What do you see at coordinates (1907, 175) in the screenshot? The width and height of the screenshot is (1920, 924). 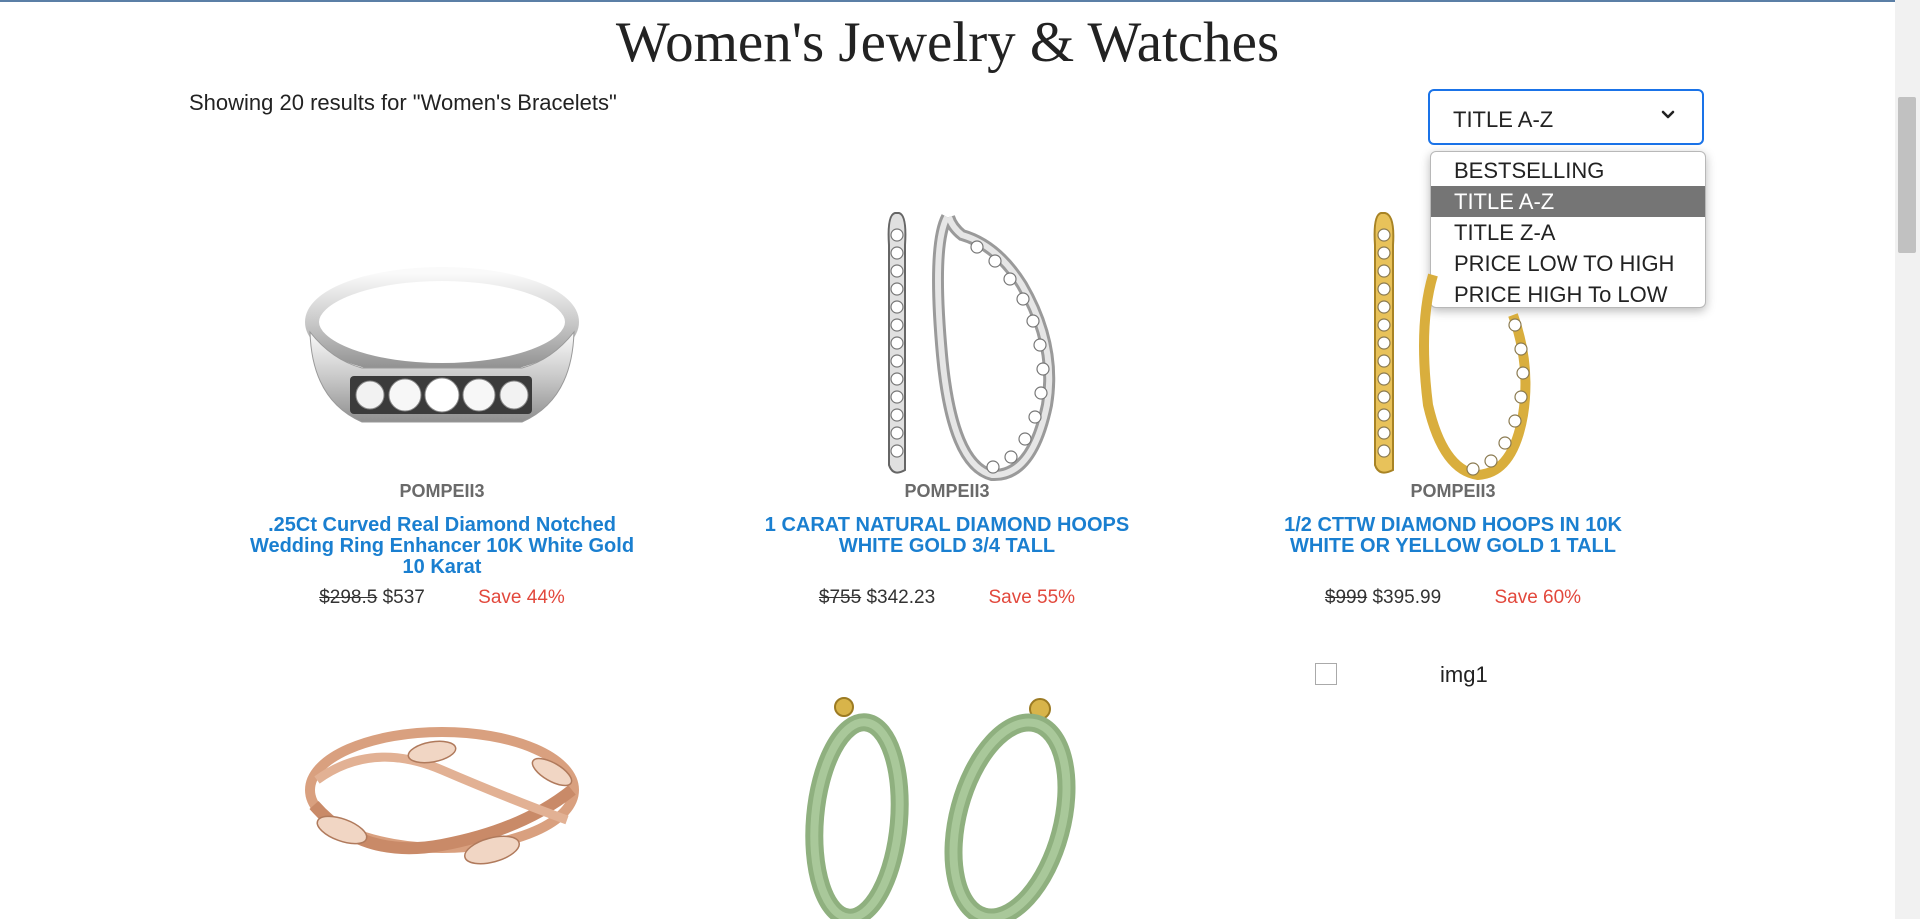 I see `scrollbar-thumb` at bounding box center [1907, 175].